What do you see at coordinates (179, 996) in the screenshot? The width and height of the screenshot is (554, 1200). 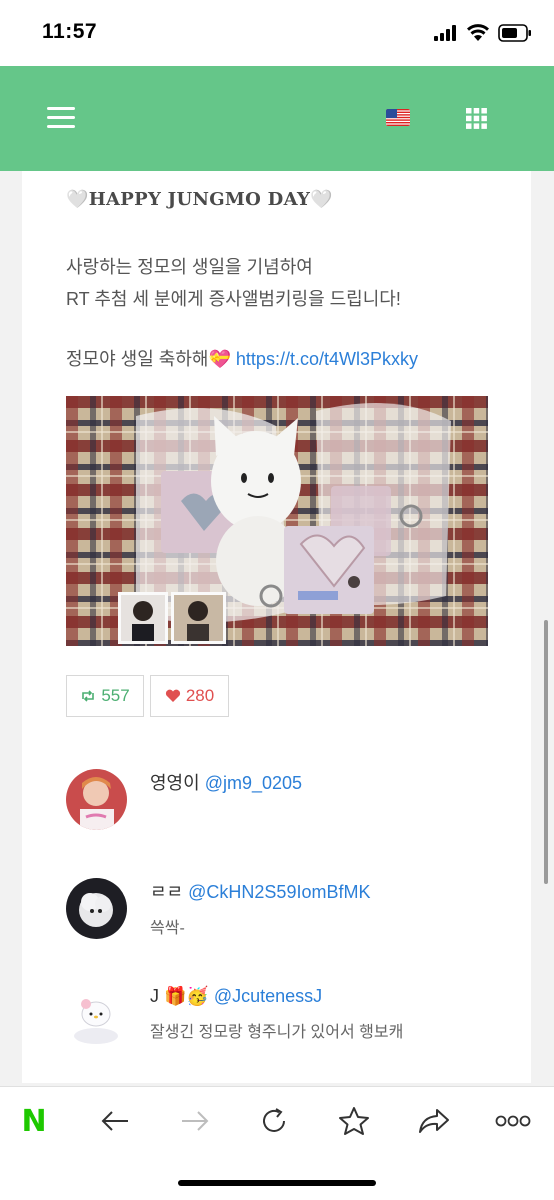 I see `reply-author-name: J 🎁🥳` at bounding box center [179, 996].